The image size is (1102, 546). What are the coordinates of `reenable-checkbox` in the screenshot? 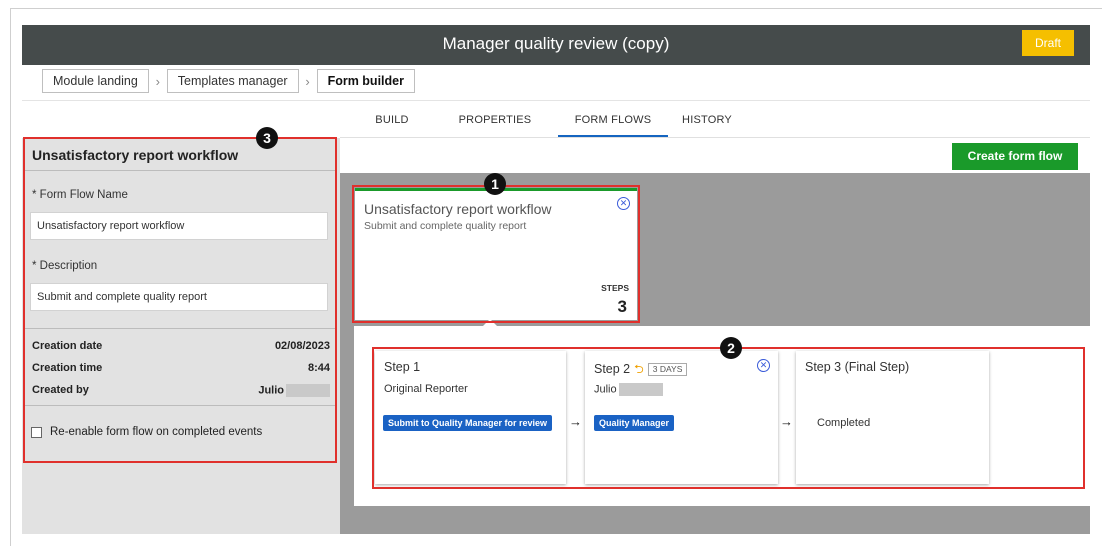 It's located at (36, 432).